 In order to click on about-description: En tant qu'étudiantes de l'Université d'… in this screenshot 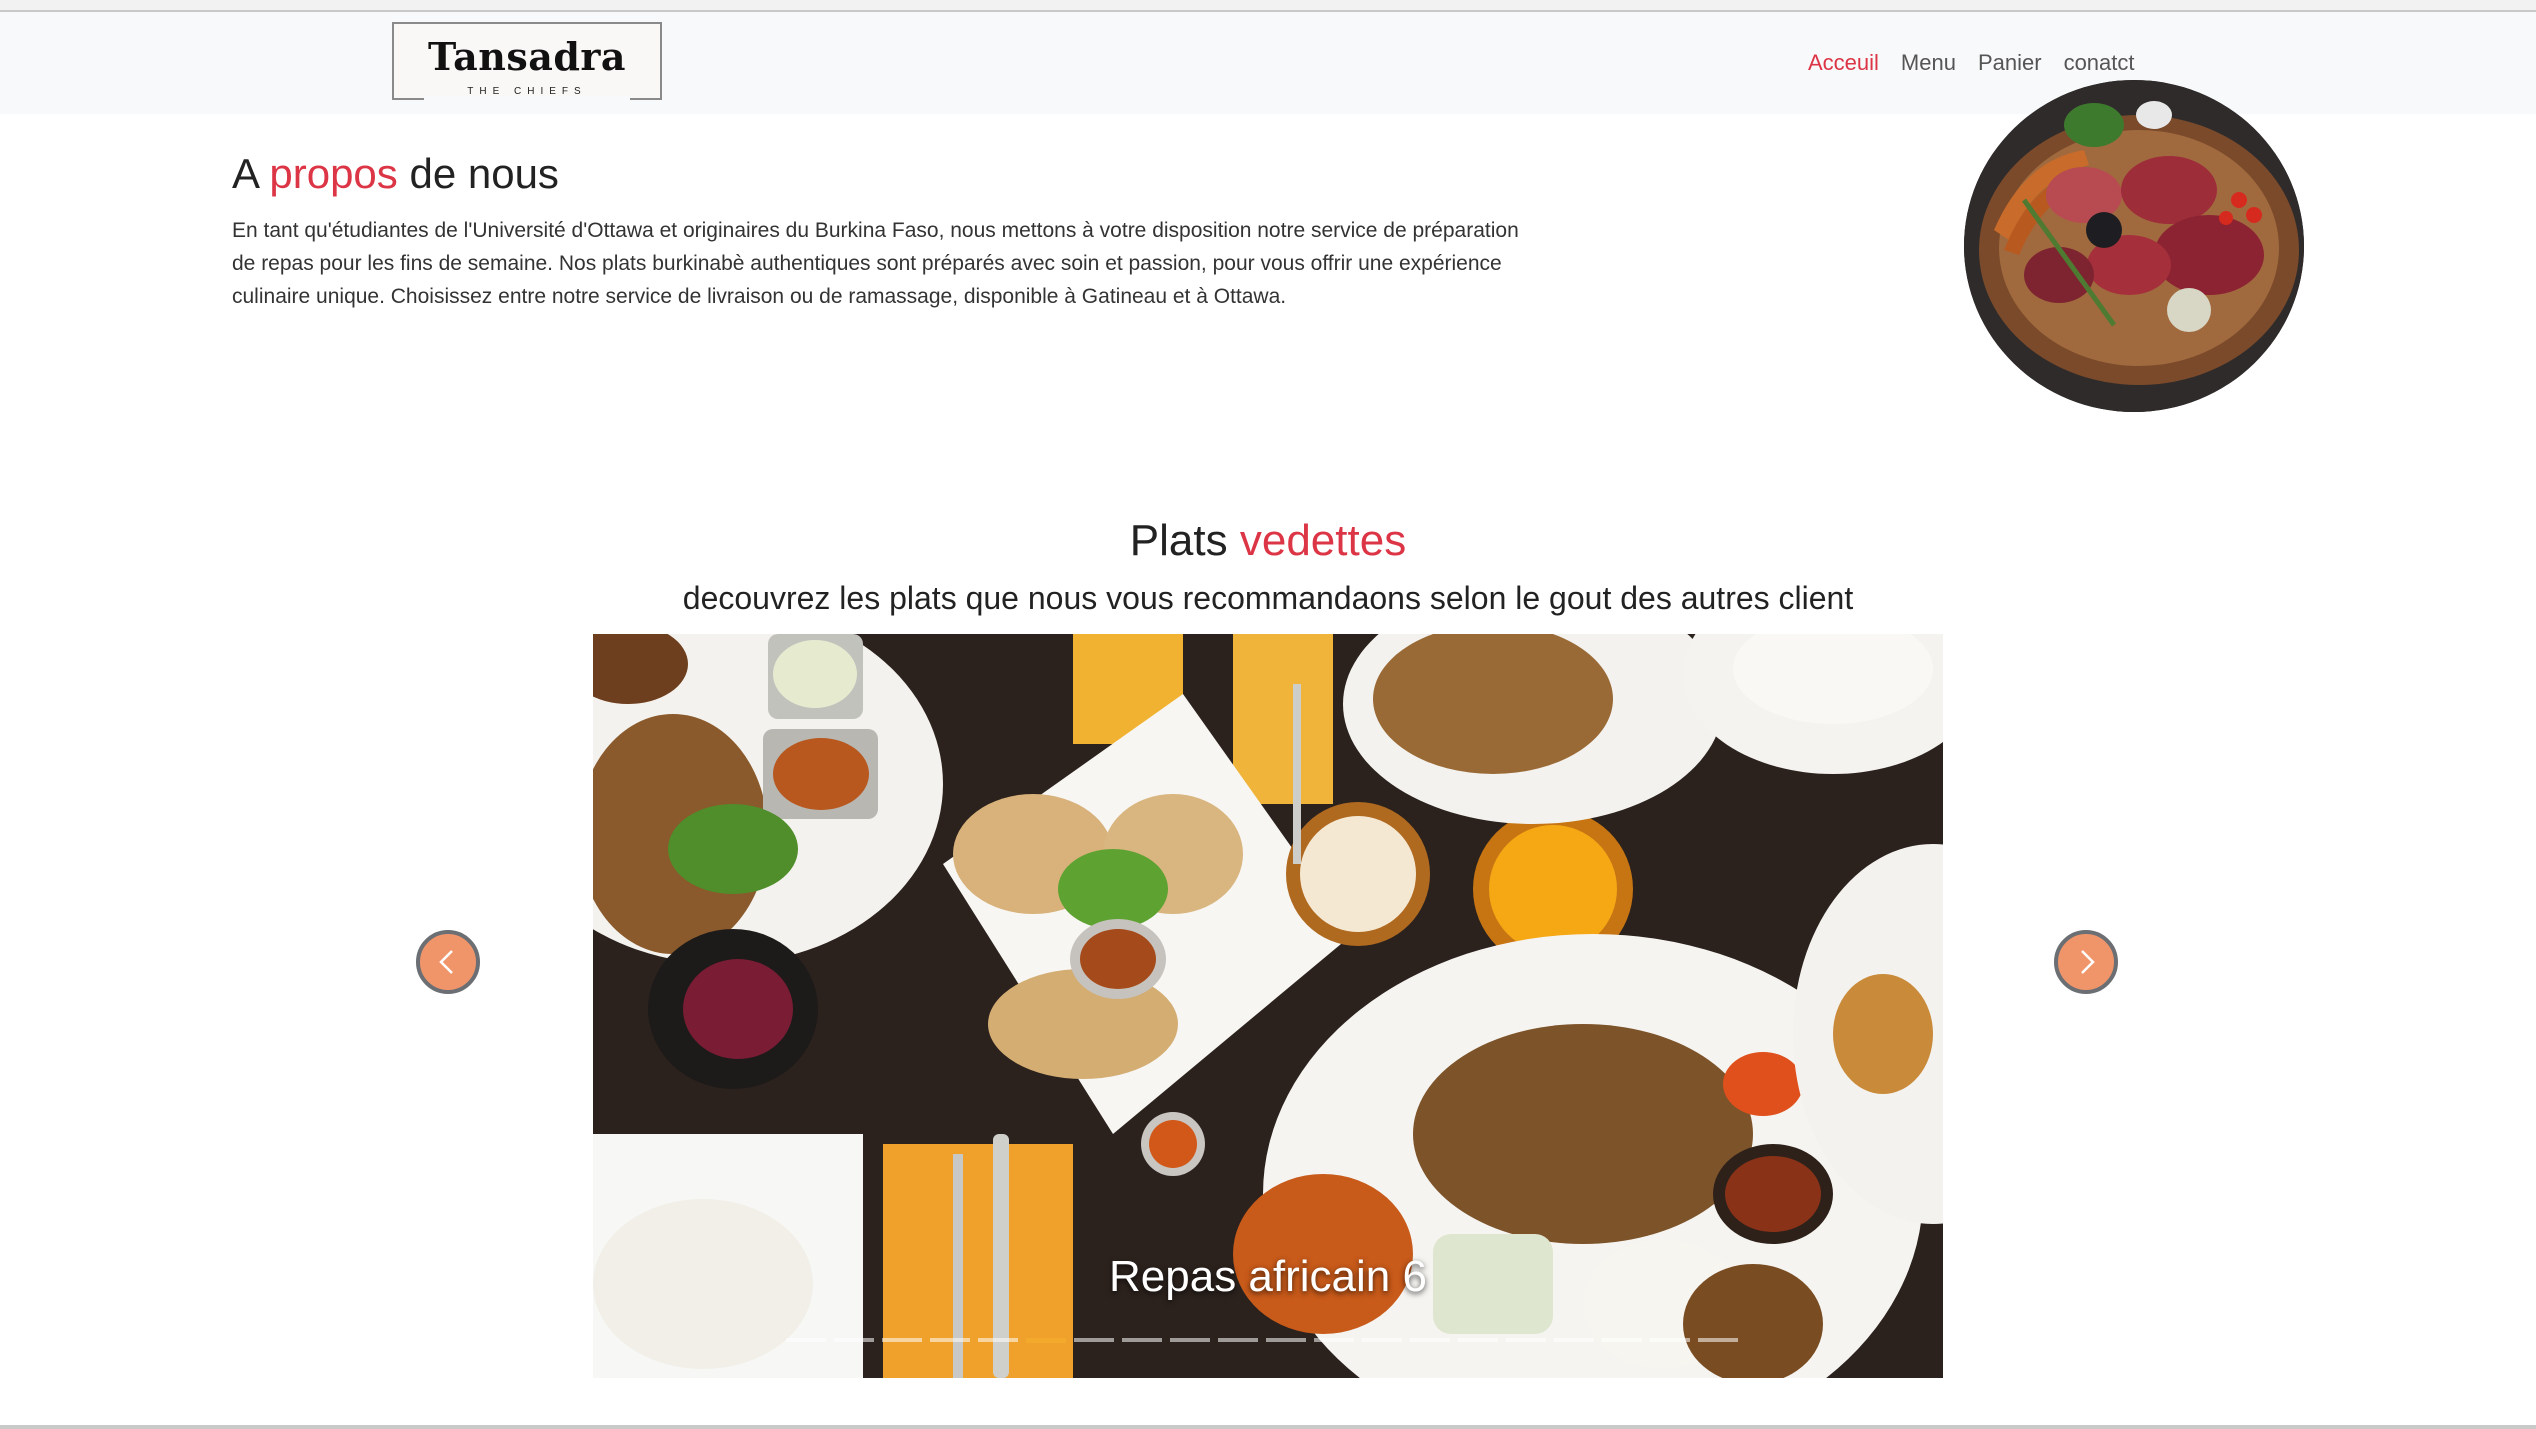, I will do `click(875, 263)`.